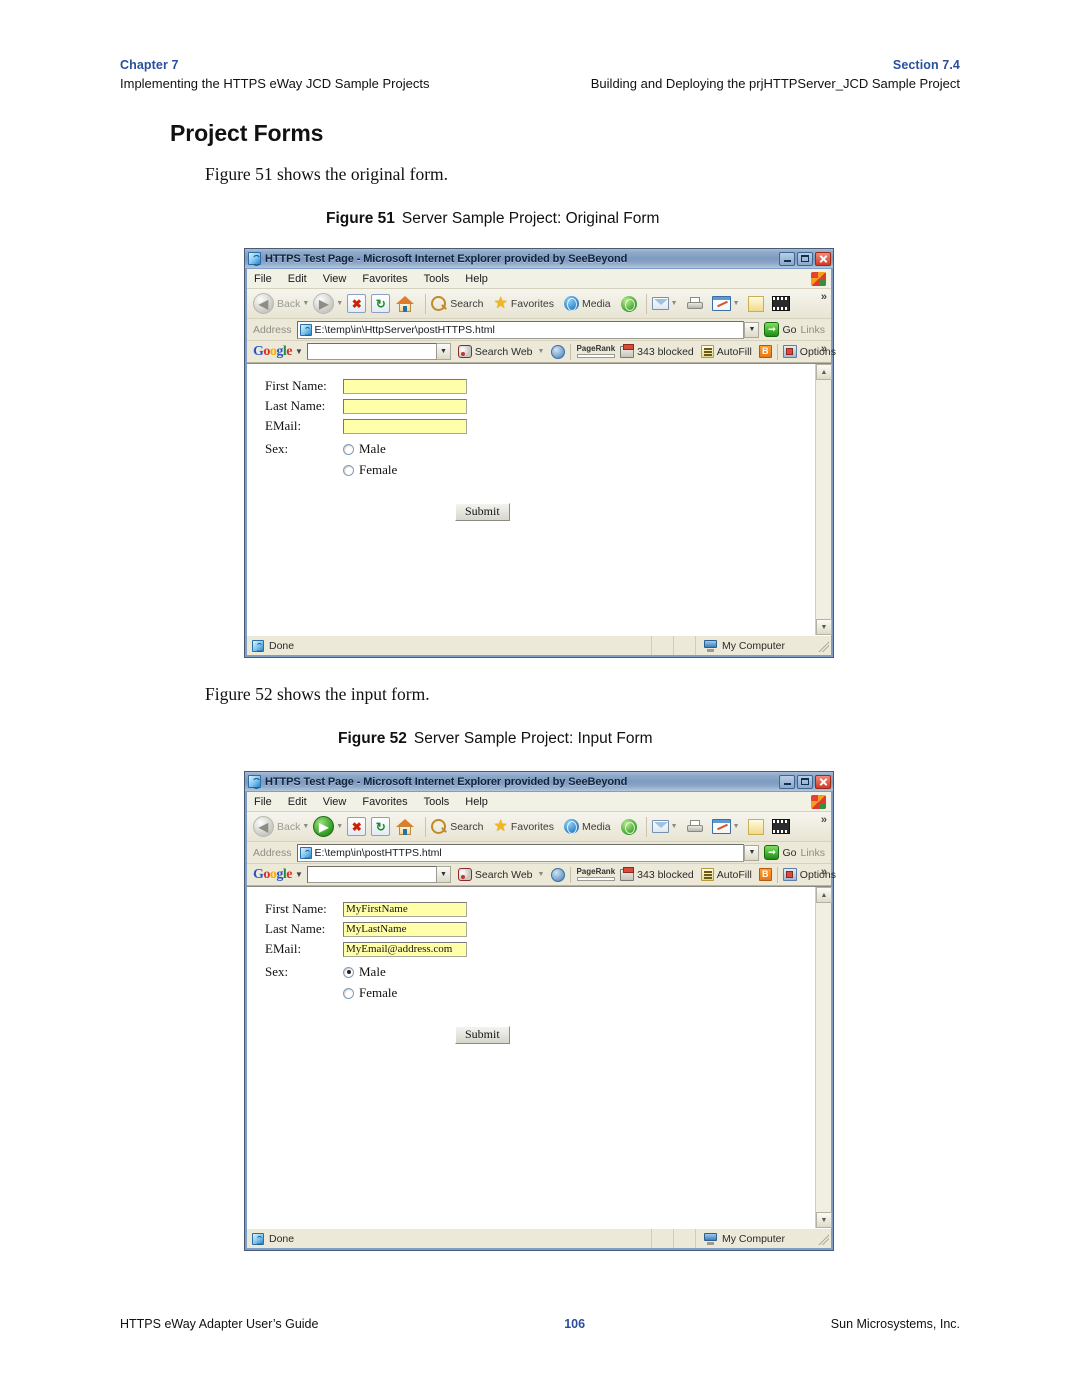  Describe the element at coordinates (823, 499) in the screenshot. I see `vertical-scrollbar: ▲ ▼` at that location.